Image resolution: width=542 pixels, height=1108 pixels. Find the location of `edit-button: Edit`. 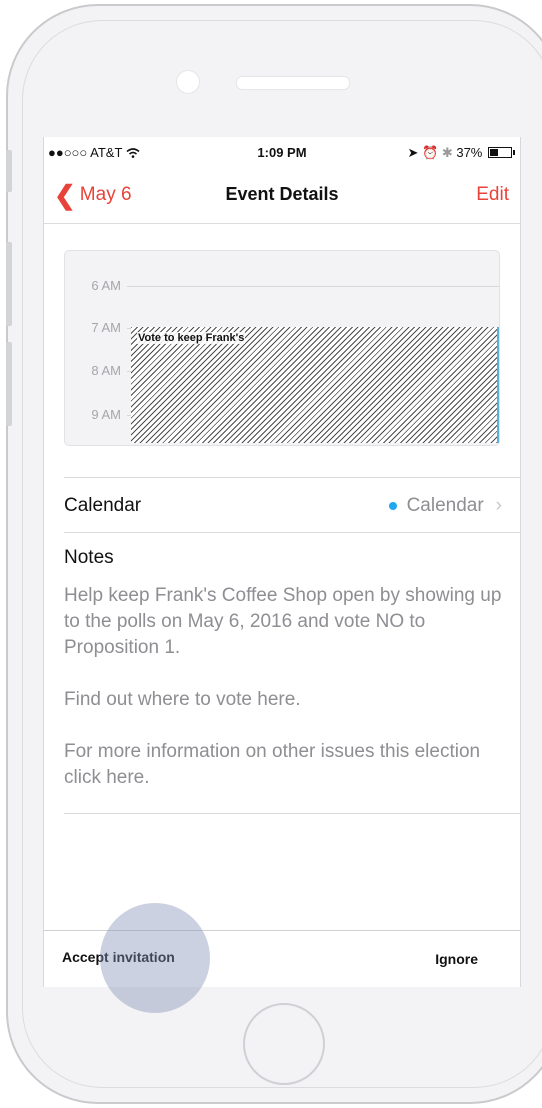

edit-button: Edit is located at coordinates (492, 195).